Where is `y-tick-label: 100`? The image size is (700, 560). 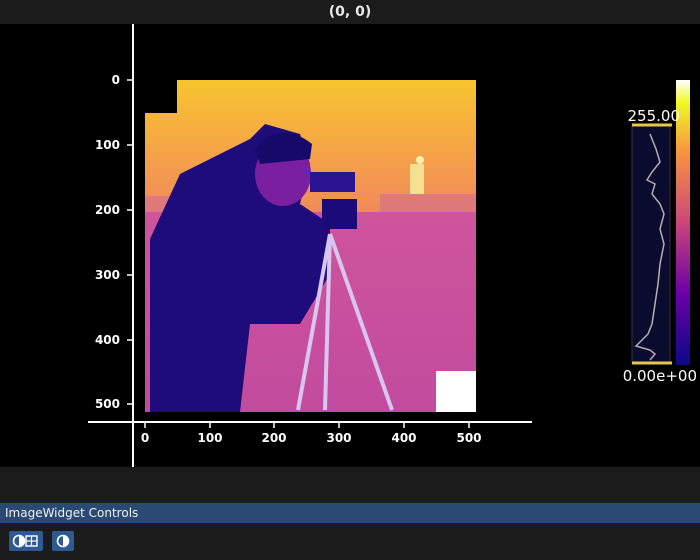 y-tick-label: 100 is located at coordinates (107, 145).